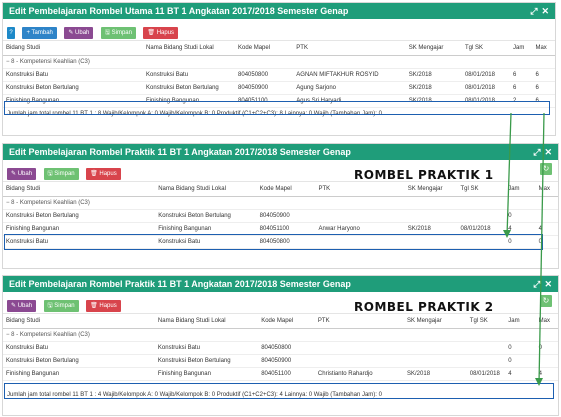  Describe the element at coordinates (11, 33) in the screenshot. I see `help-button: ?` at that location.